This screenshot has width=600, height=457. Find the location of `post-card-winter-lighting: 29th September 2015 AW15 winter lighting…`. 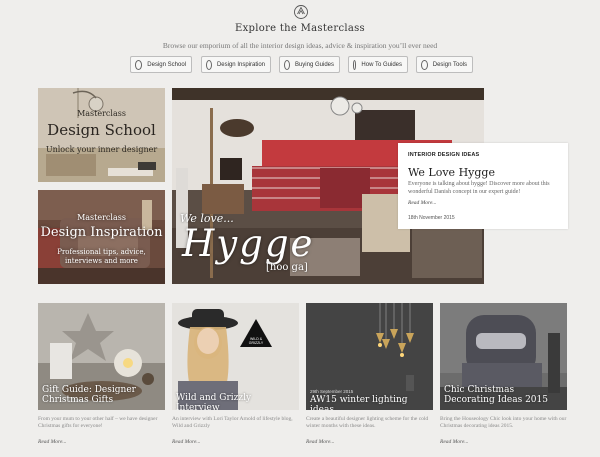

post-card-winter-lighting: 29th September 2015 AW15 winter lighting… is located at coordinates (369, 356).